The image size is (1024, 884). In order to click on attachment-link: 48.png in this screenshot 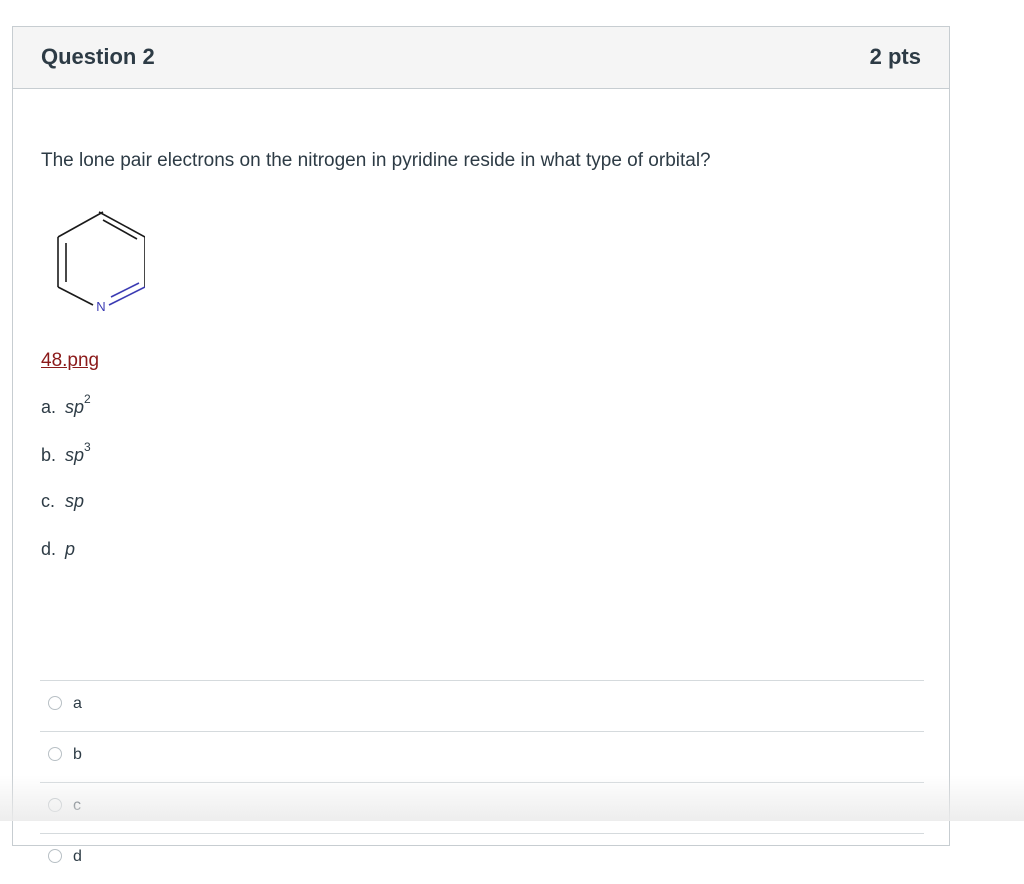, I will do `click(70, 361)`.